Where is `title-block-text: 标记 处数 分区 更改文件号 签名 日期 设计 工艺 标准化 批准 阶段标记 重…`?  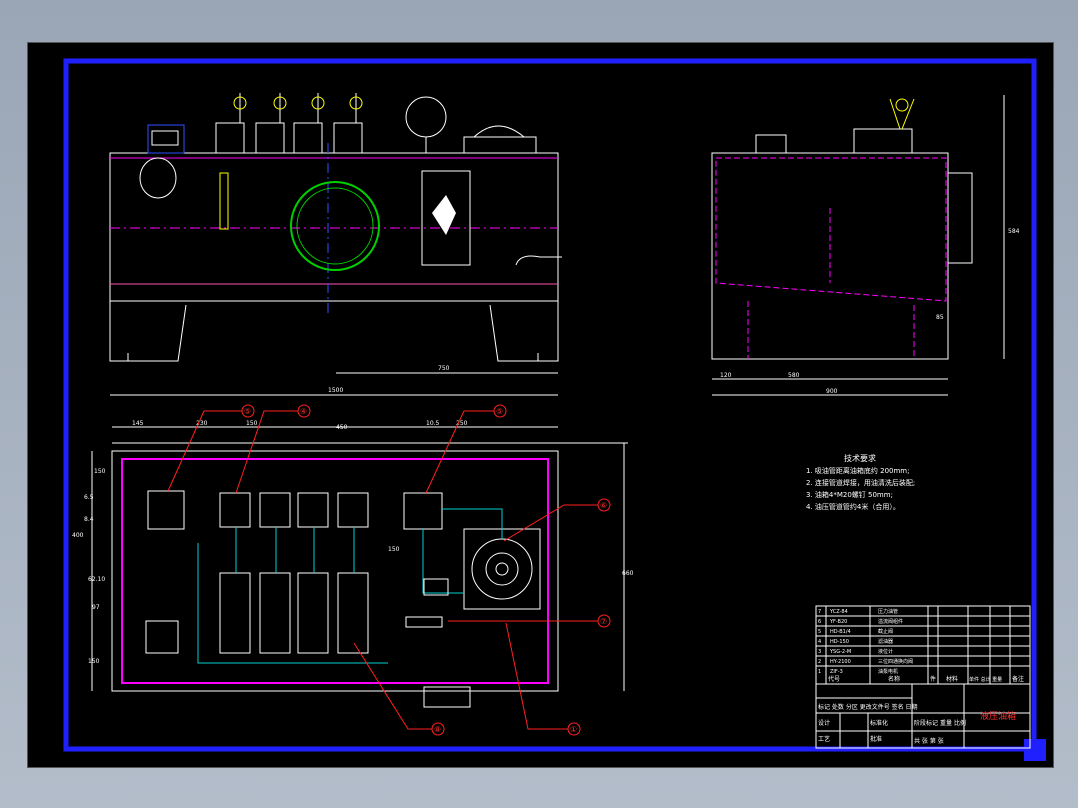
title-block-text: 标记 处数 分区 更改文件号 签名 日期 设计 工艺 标准化 批准 阶段标记 重… is located at coordinates (917, 724).